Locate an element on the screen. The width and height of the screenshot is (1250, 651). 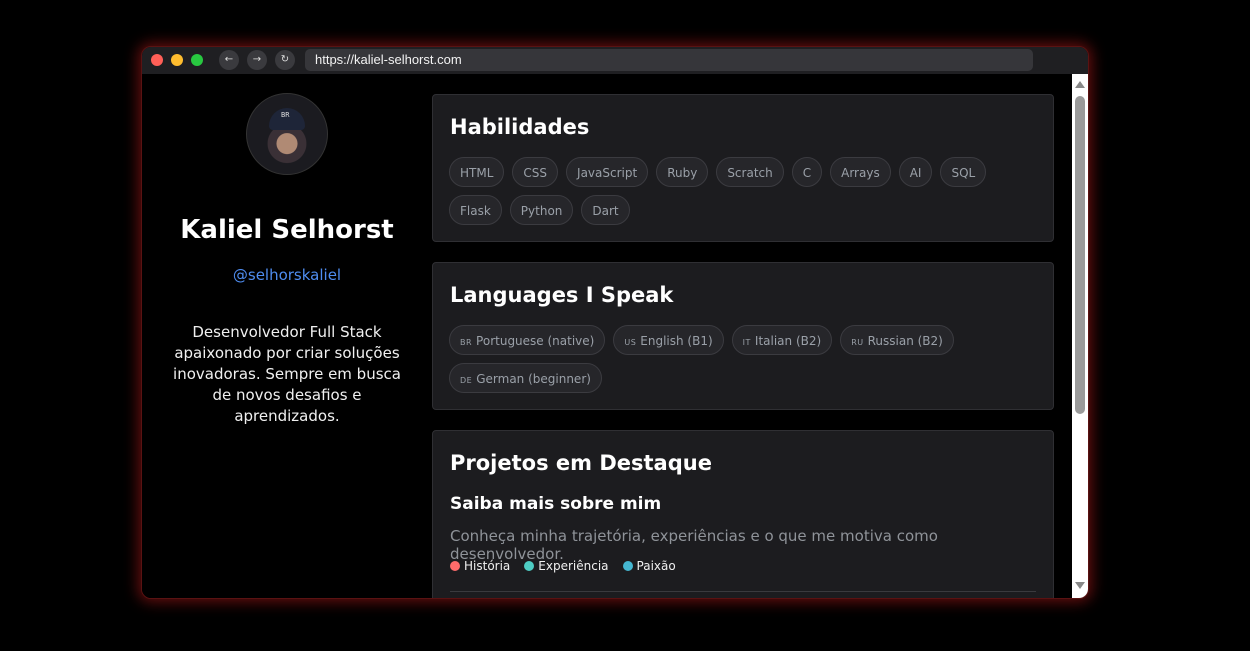
flag-icon: US is located at coordinates (630, 342).